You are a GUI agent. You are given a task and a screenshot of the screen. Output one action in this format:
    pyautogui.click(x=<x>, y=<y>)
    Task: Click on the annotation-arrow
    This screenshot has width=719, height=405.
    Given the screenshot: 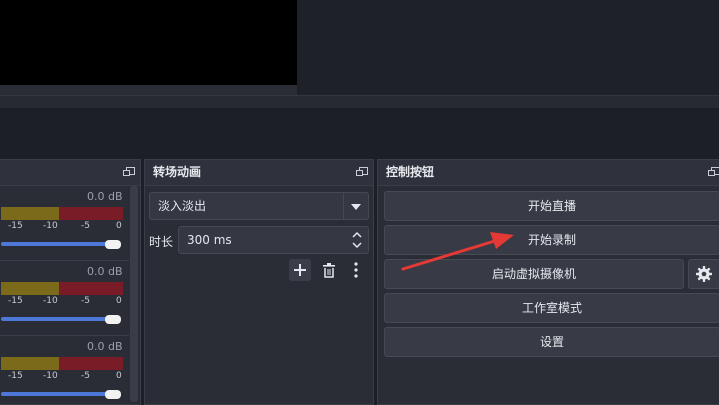 What is the action you would take?
    pyautogui.click(x=457, y=251)
    